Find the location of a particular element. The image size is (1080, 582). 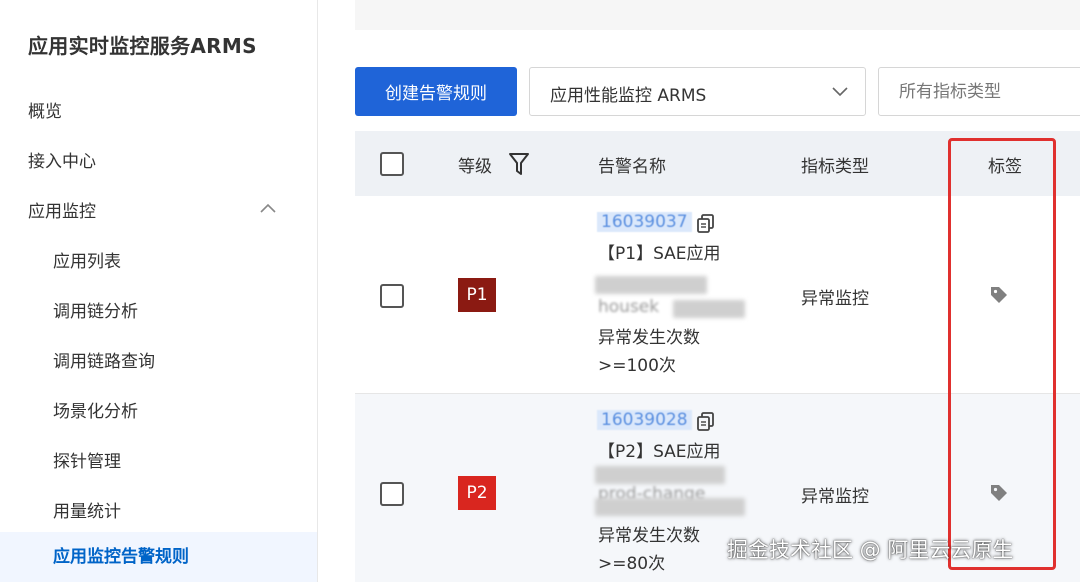

sidebar-item-overview: 概览 is located at coordinates (45, 109).